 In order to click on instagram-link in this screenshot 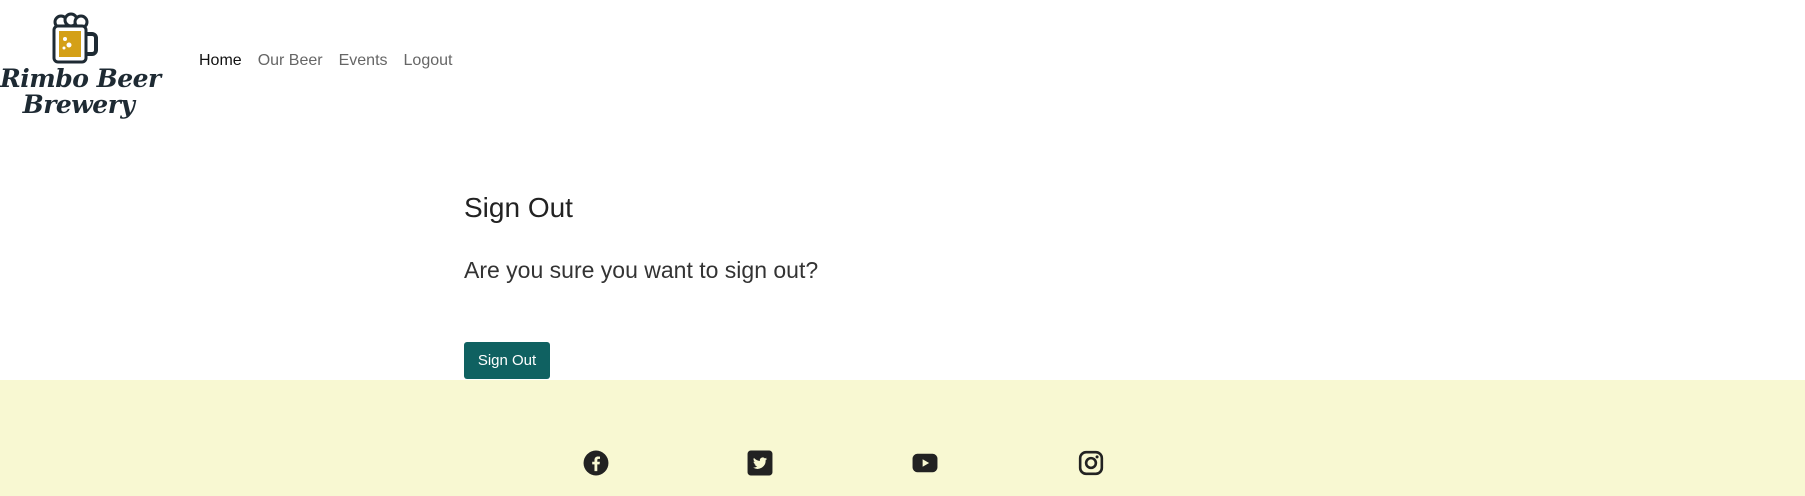, I will do `click(1091, 463)`.